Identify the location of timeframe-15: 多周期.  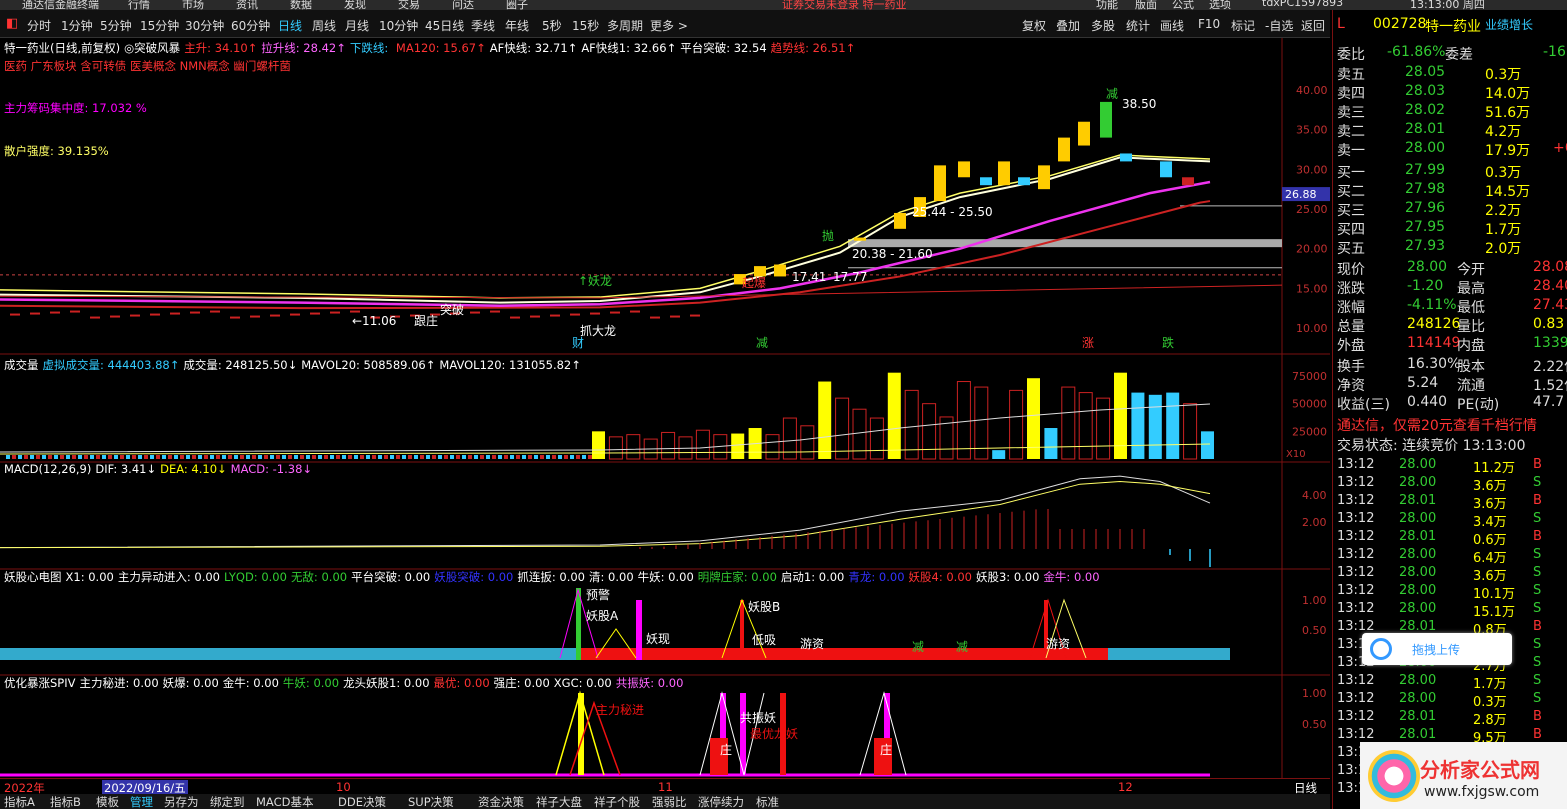
(625, 25).